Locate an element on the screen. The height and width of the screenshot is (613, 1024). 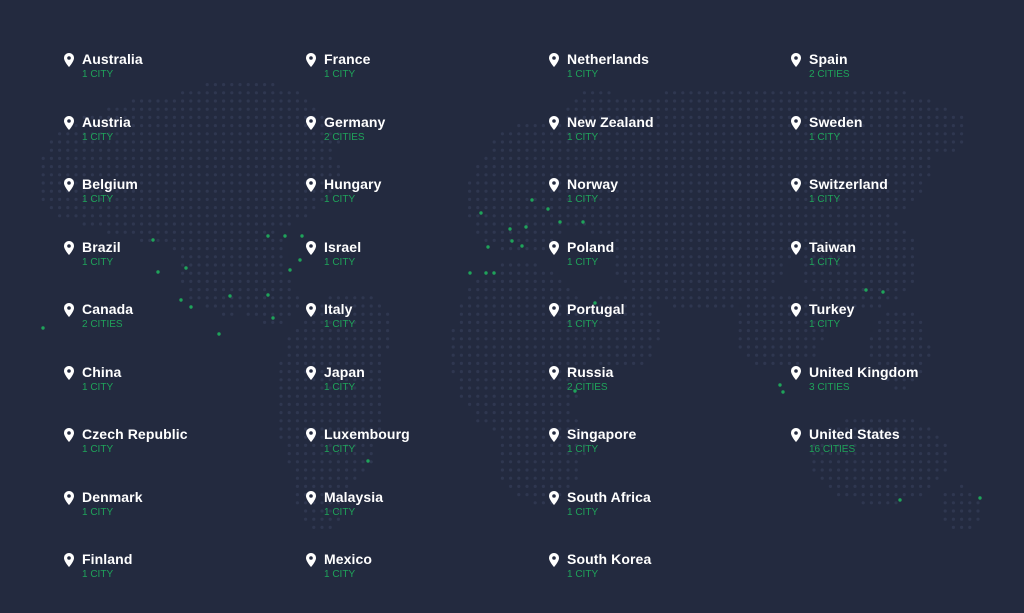
location-item: Malaysia 1 CITY is located at coordinates (358, 519).